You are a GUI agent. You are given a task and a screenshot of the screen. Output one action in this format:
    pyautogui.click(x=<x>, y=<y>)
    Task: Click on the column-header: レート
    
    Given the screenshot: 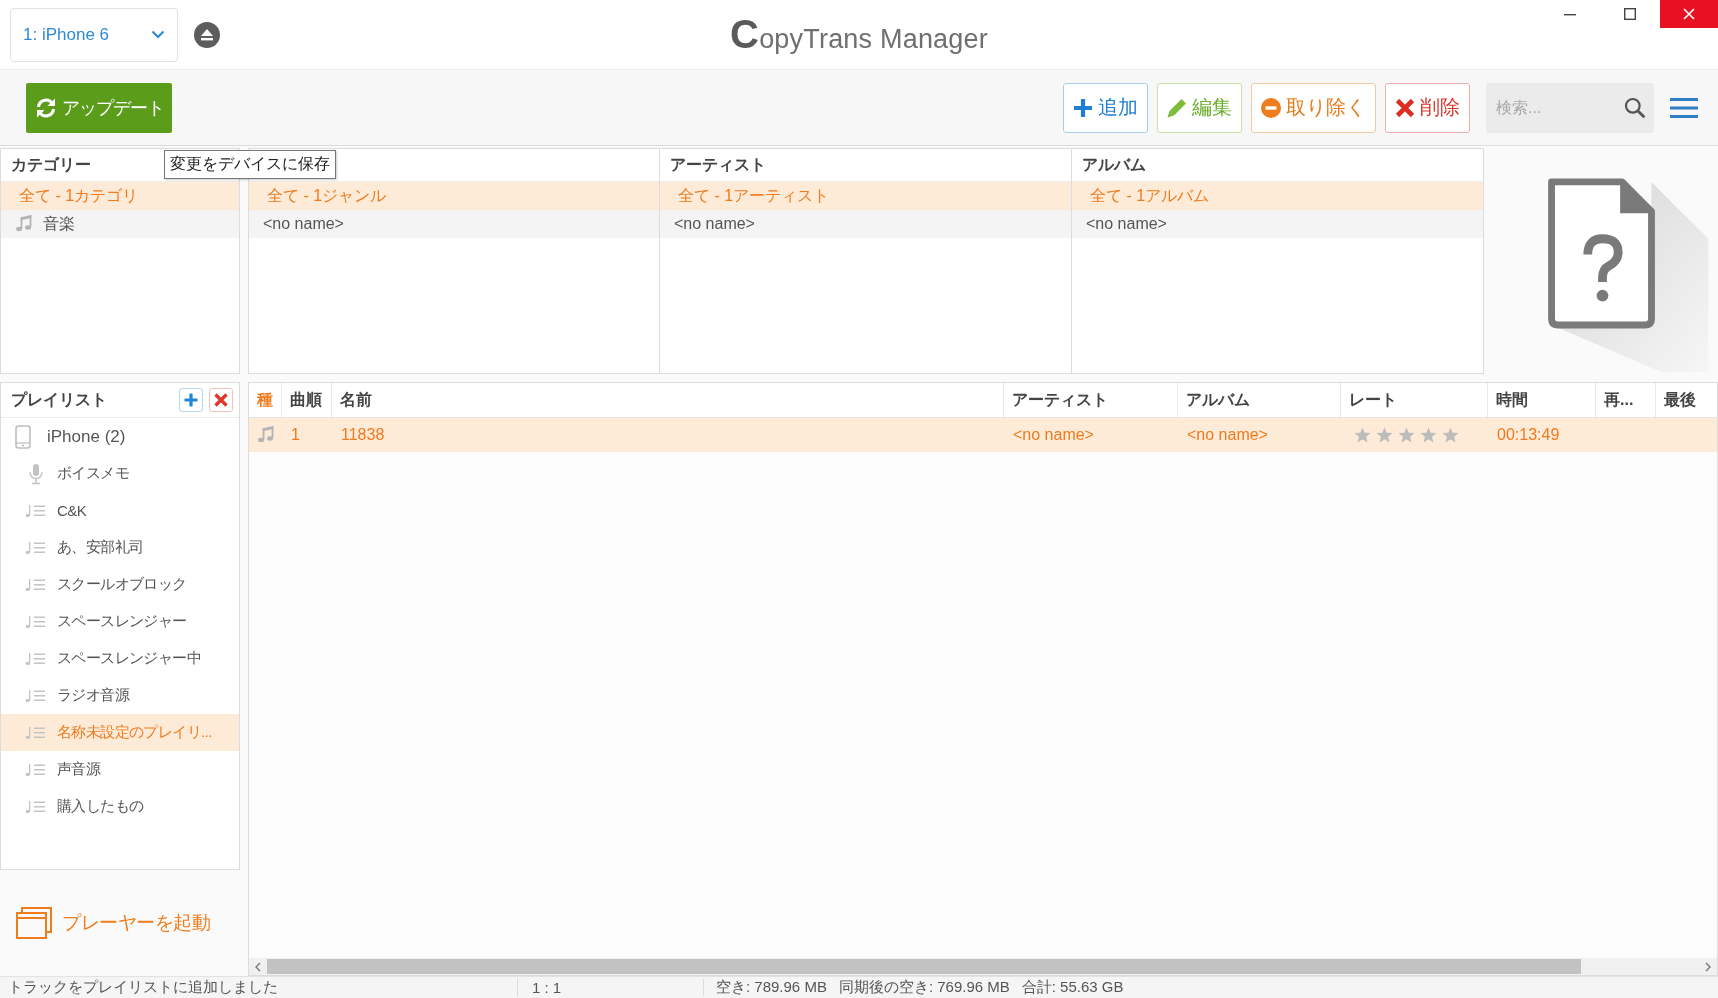 What is the action you would take?
    pyautogui.click(x=1413, y=400)
    